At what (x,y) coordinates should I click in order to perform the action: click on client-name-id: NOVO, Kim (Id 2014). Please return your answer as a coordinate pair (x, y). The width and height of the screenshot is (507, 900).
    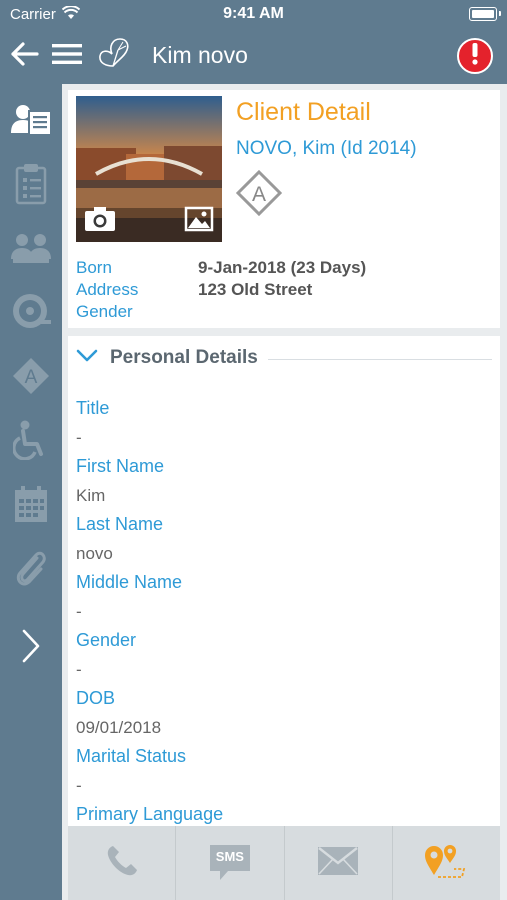
    Looking at the image, I should click on (326, 148).